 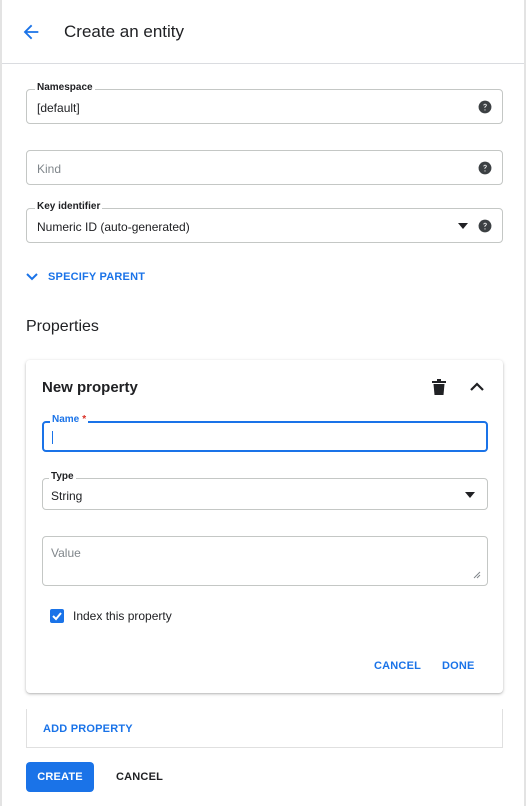 I want to click on key-identifier-value: Numeric ID (auto-generated), so click(x=113, y=227).